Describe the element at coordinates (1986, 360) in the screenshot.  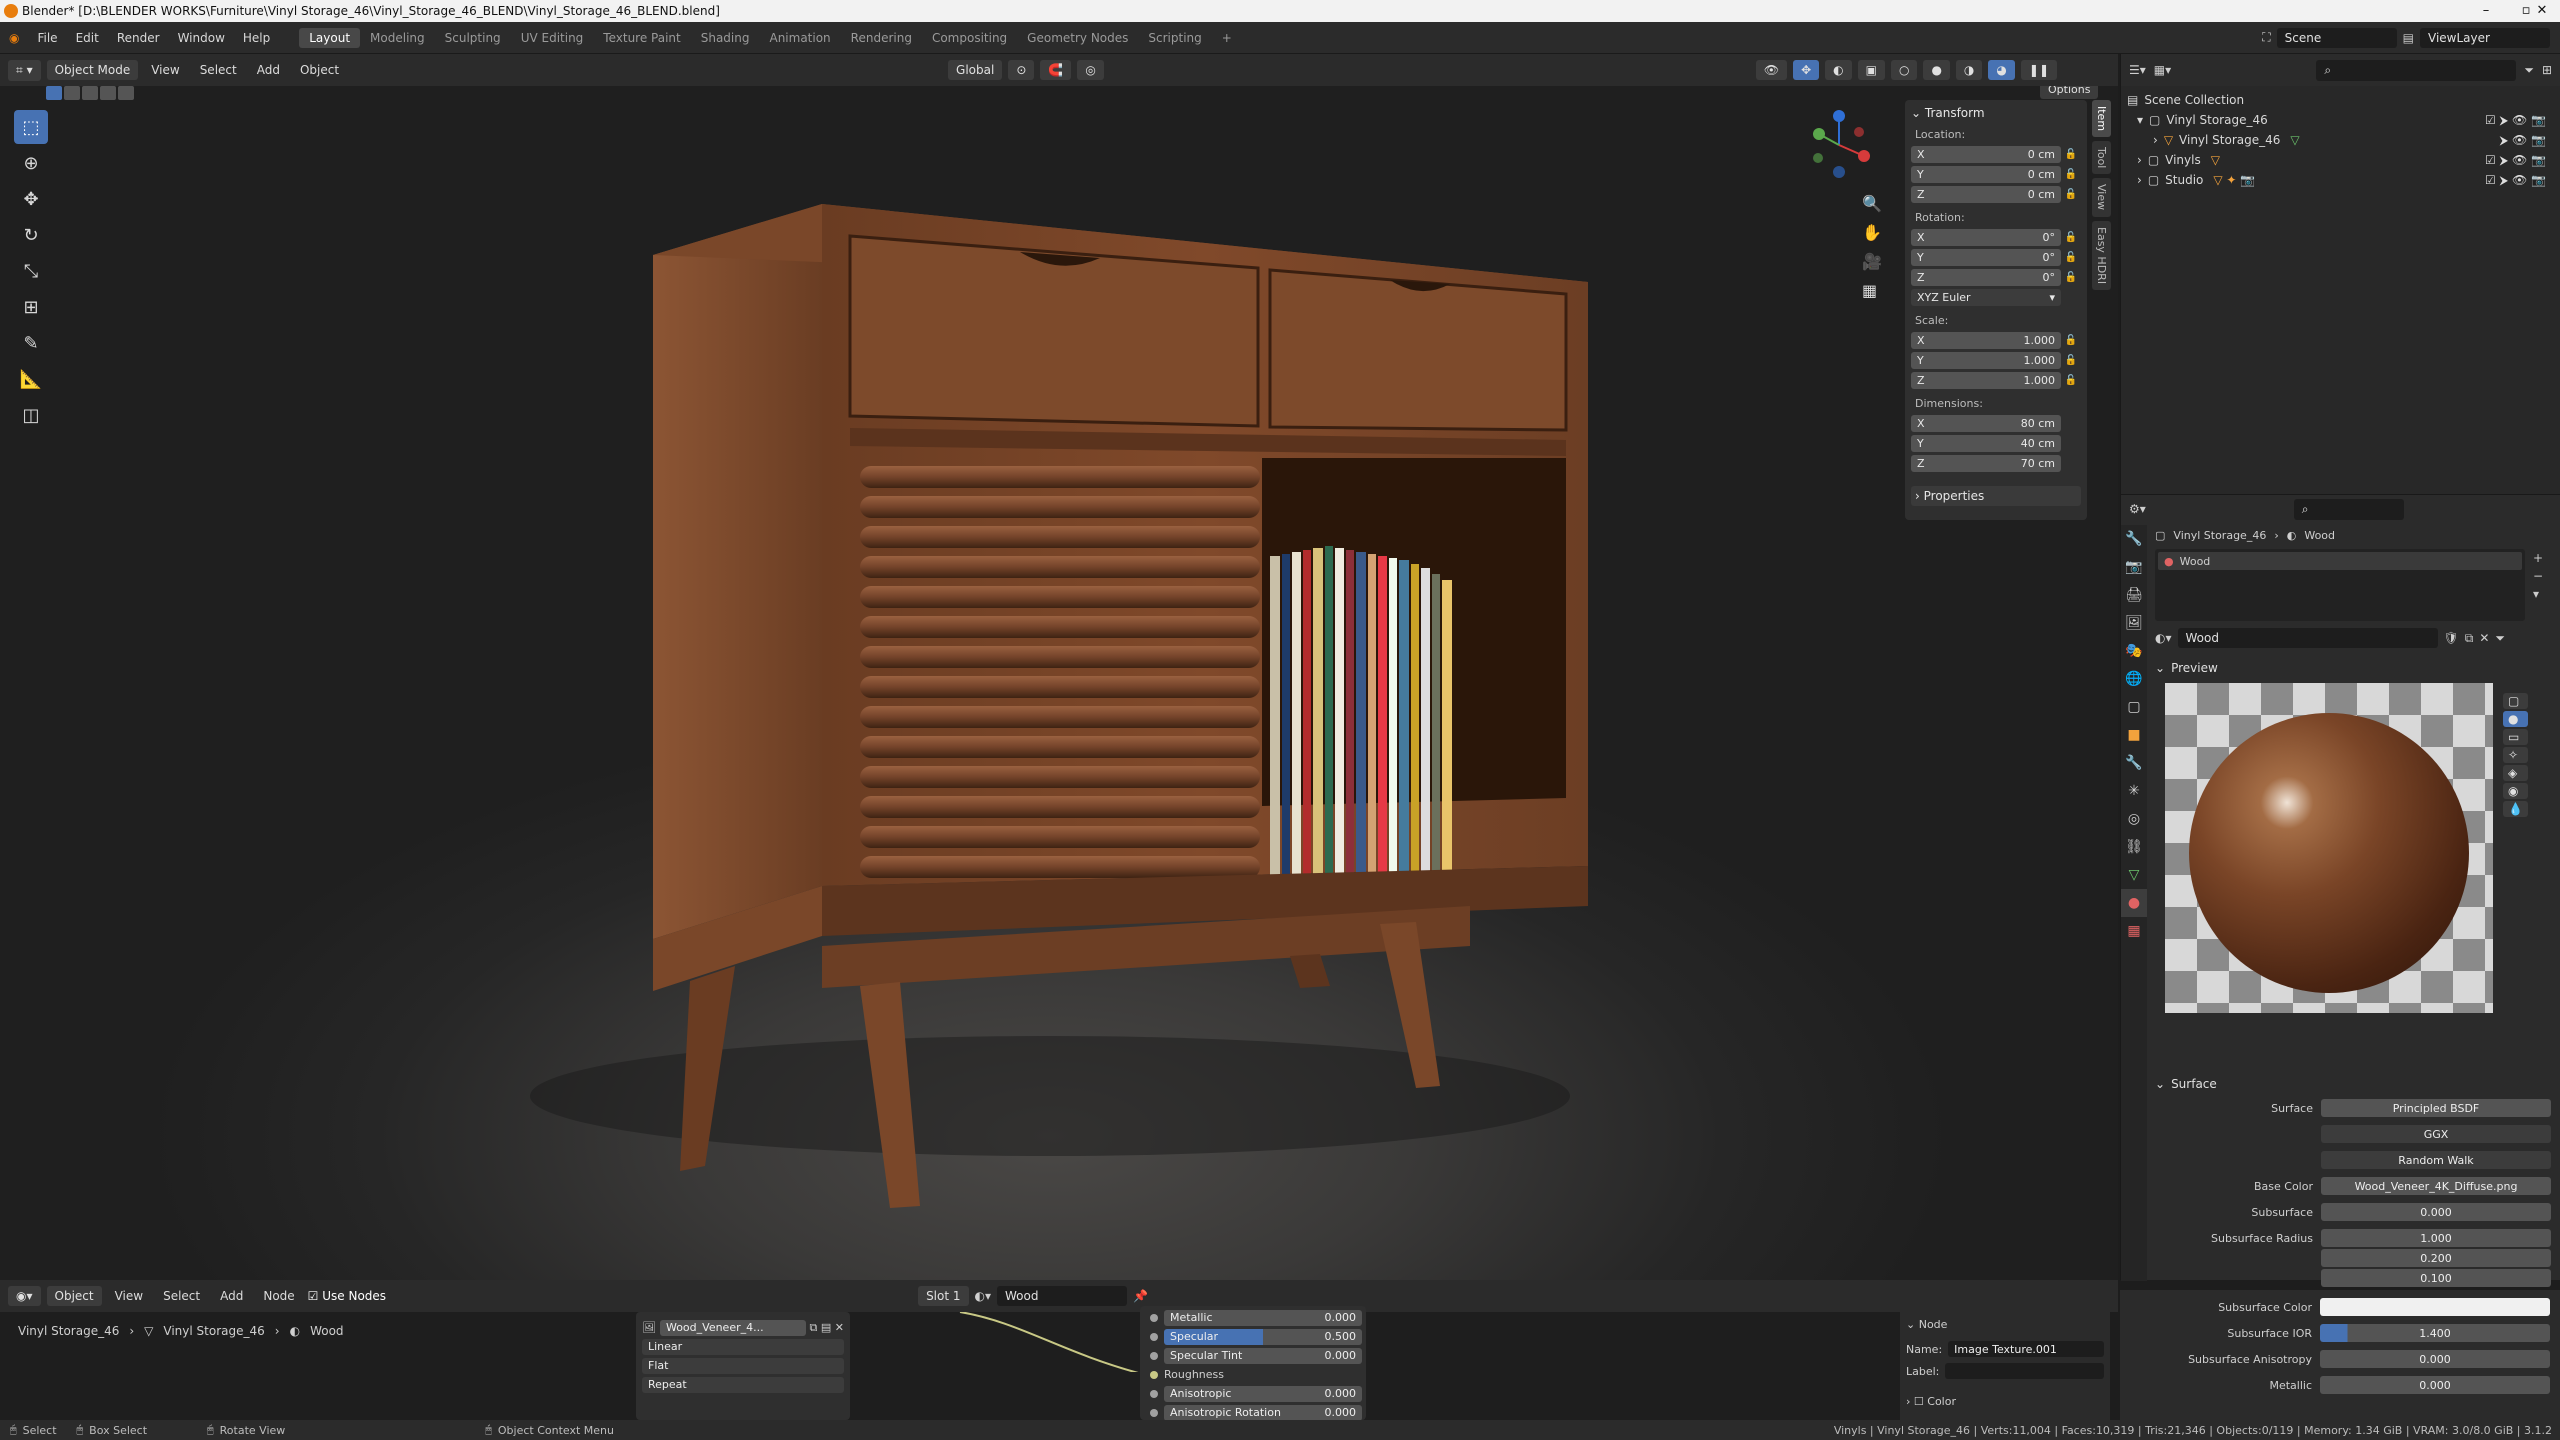
I see `scale-y-field: Y 1.000` at that location.